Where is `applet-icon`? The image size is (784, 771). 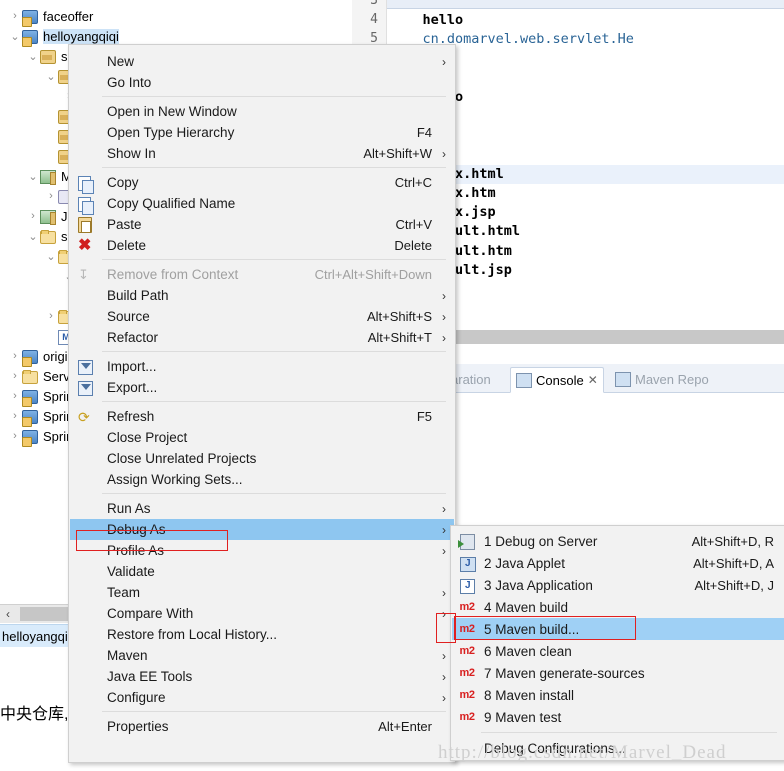
applet-icon is located at coordinates (467, 563).